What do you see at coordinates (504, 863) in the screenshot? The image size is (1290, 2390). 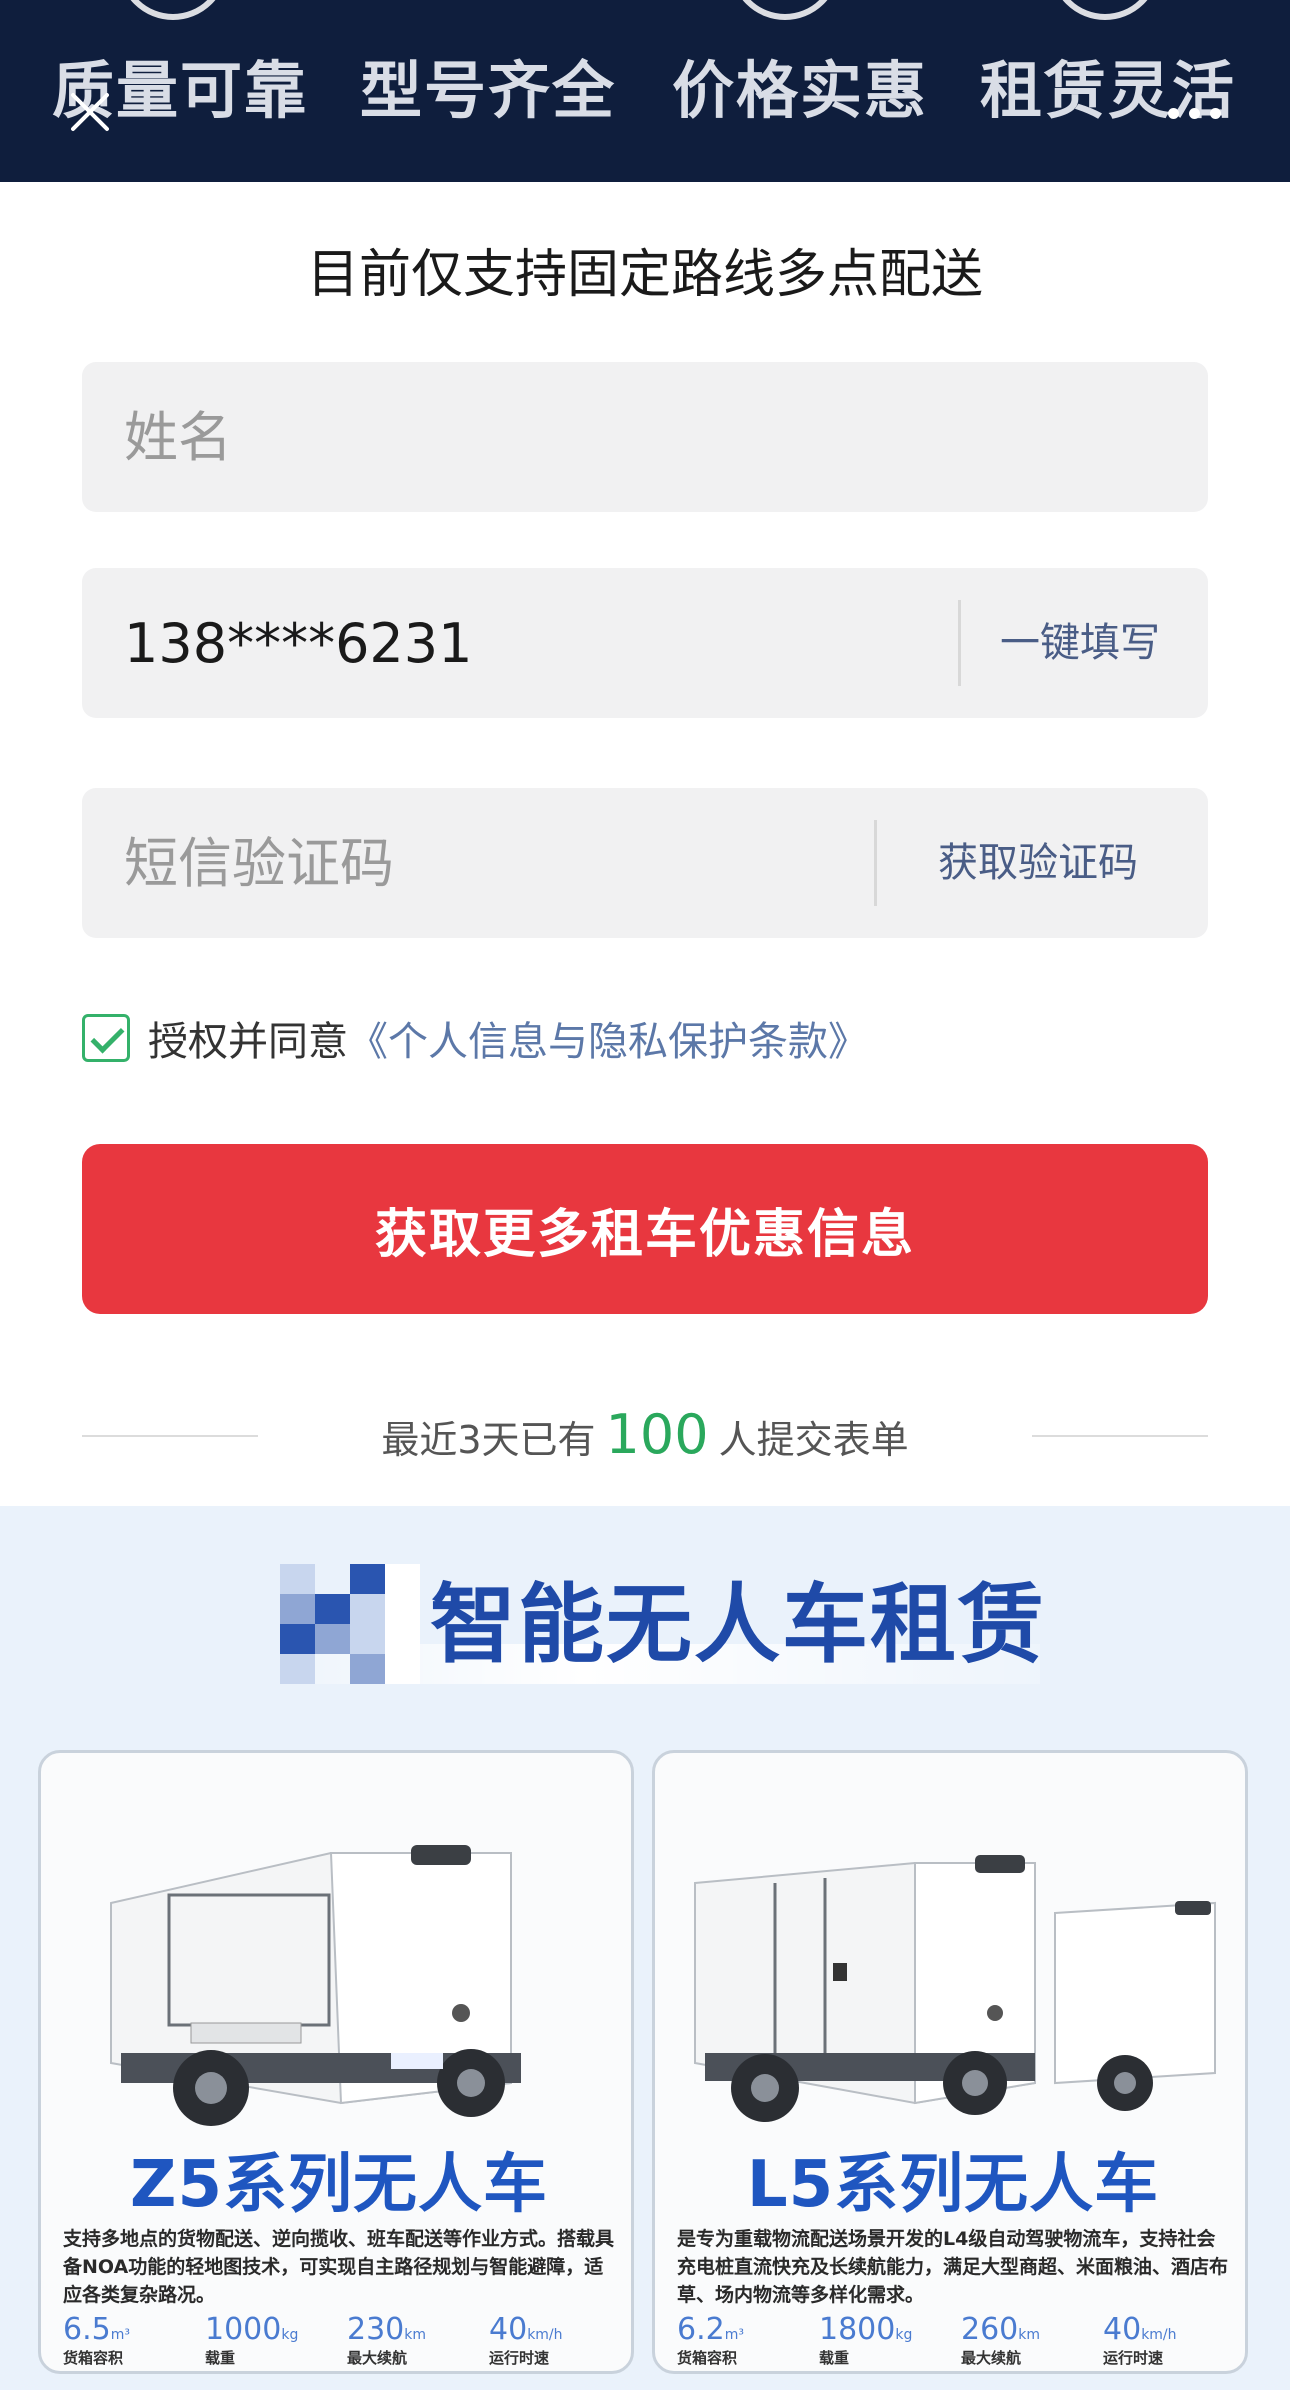 I see `sms-code-input` at bounding box center [504, 863].